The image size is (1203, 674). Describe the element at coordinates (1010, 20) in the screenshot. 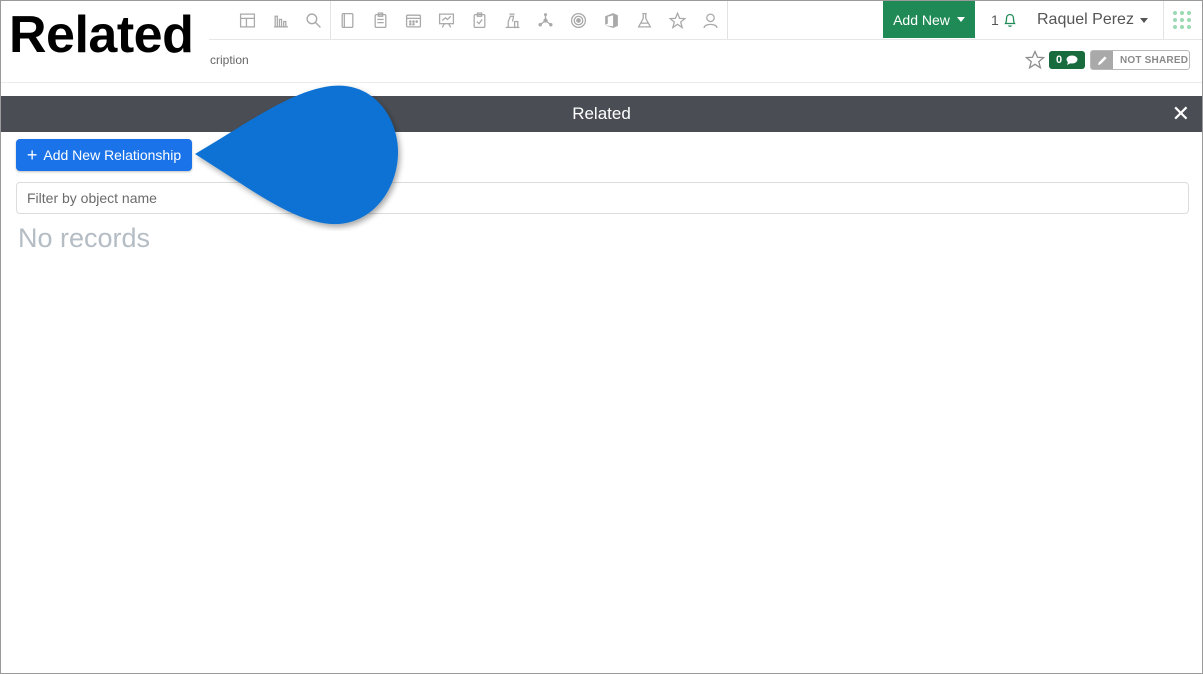

I see `bell-icon` at that location.